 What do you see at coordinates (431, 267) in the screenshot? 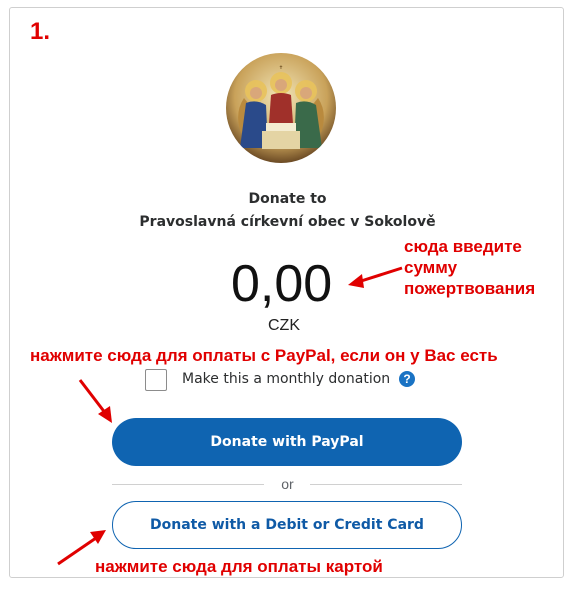
I see `amount-hint-line-2: сумму` at bounding box center [431, 267].